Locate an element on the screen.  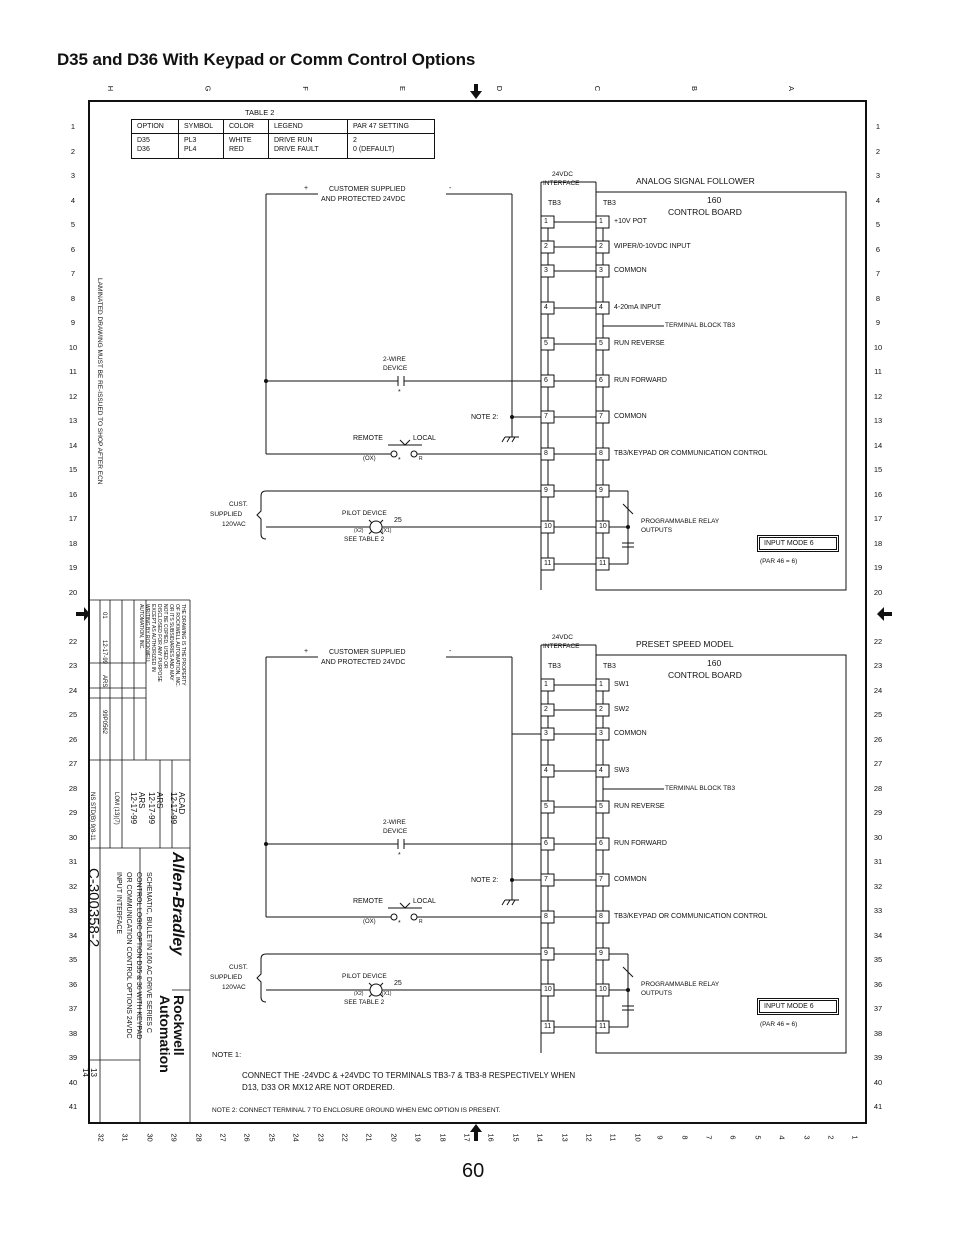
brand-allen-bradley: Allen-Bradley is located at coordinates (177, 904).